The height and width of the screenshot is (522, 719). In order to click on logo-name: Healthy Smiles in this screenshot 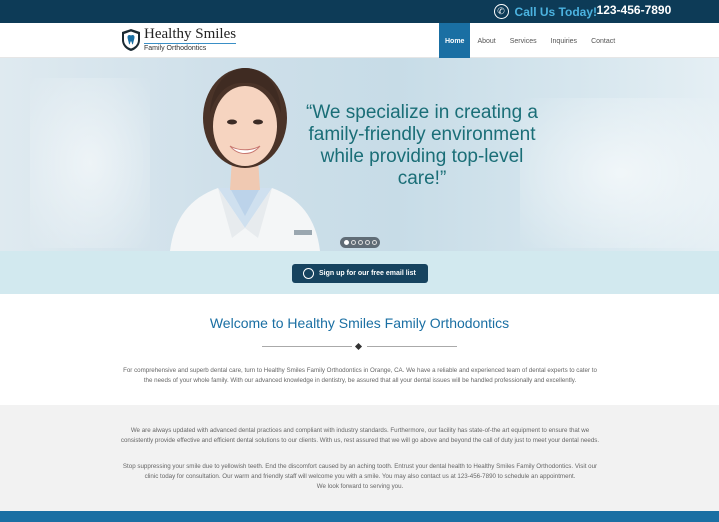, I will do `click(190, 34)`.